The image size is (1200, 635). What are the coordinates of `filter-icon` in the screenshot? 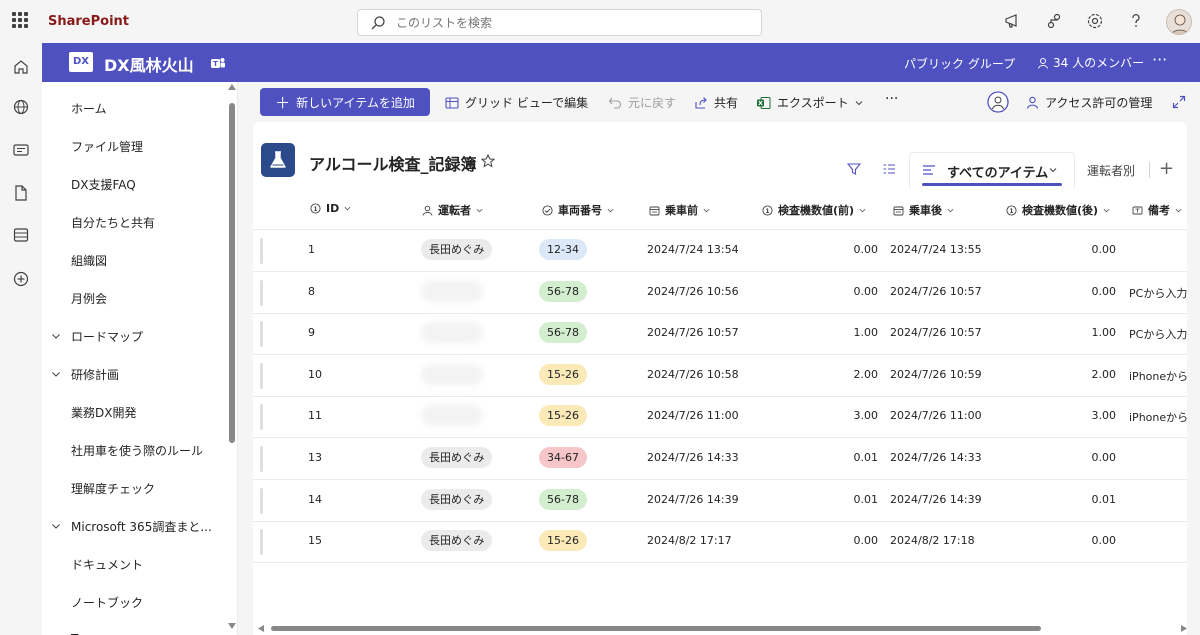 It's located at (854, 169).